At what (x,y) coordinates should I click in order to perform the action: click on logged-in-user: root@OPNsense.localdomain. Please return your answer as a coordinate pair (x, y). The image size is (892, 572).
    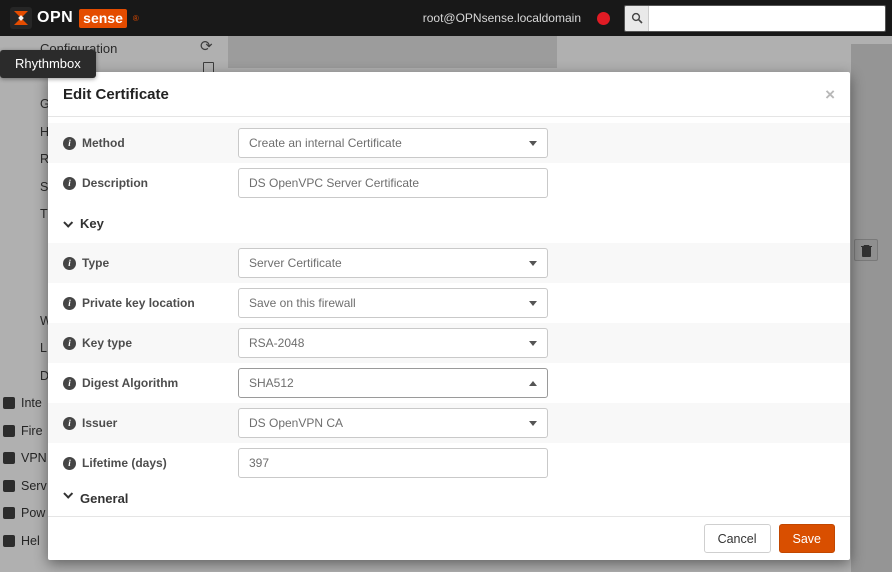
    Looking at the image, I should click on (501, 18).